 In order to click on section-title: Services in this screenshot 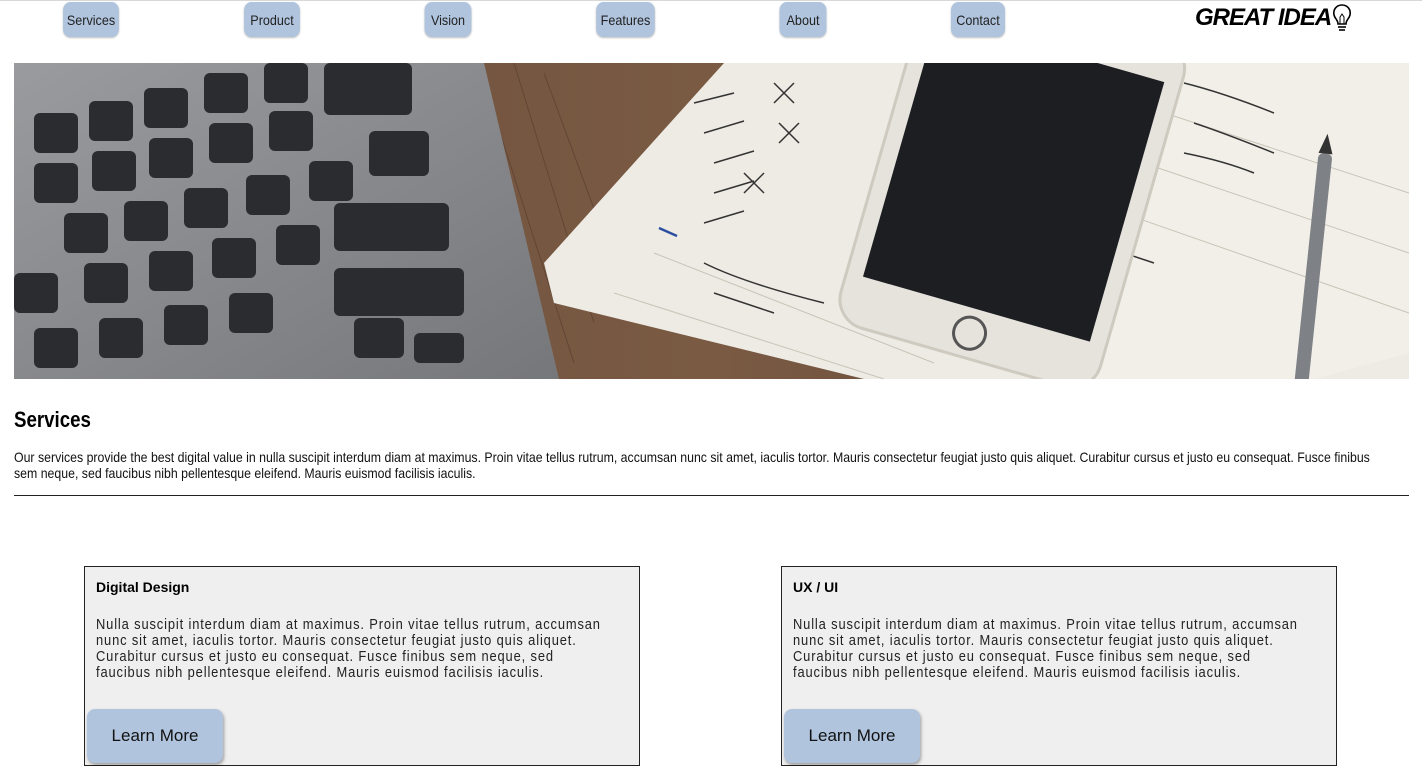, I will do `click(52, 419)`.